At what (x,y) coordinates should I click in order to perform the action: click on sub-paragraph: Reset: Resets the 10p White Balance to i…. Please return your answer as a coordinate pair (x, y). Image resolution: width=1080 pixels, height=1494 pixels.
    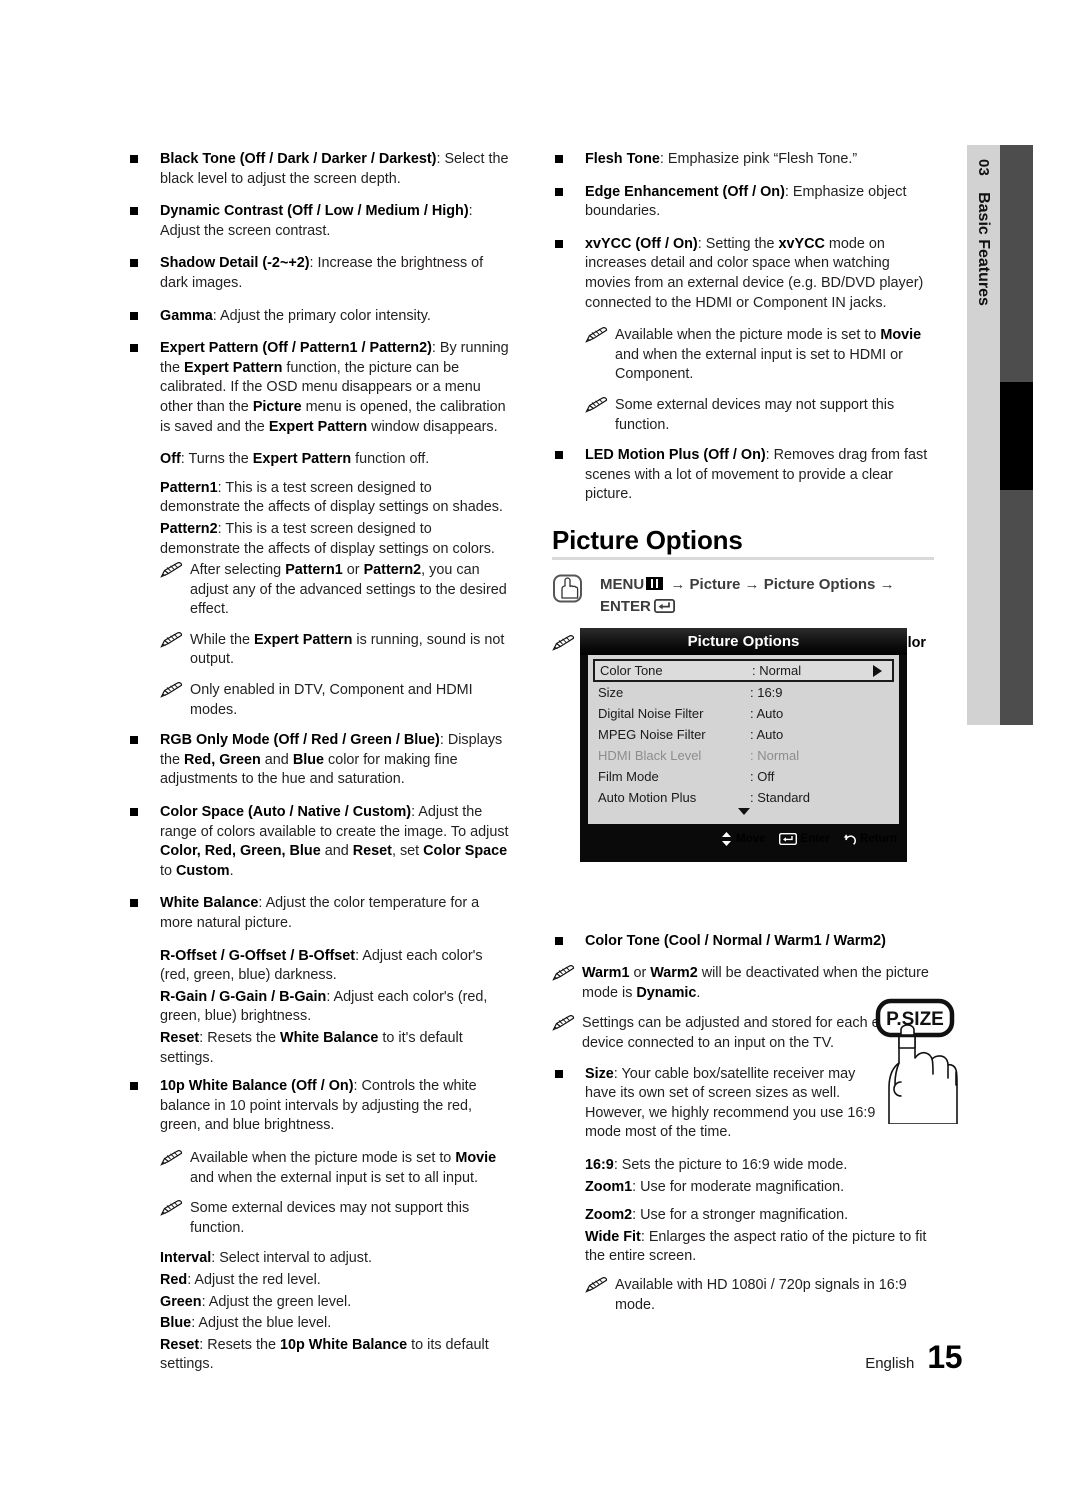
    Looking at the image, I should click on (318, 1355).